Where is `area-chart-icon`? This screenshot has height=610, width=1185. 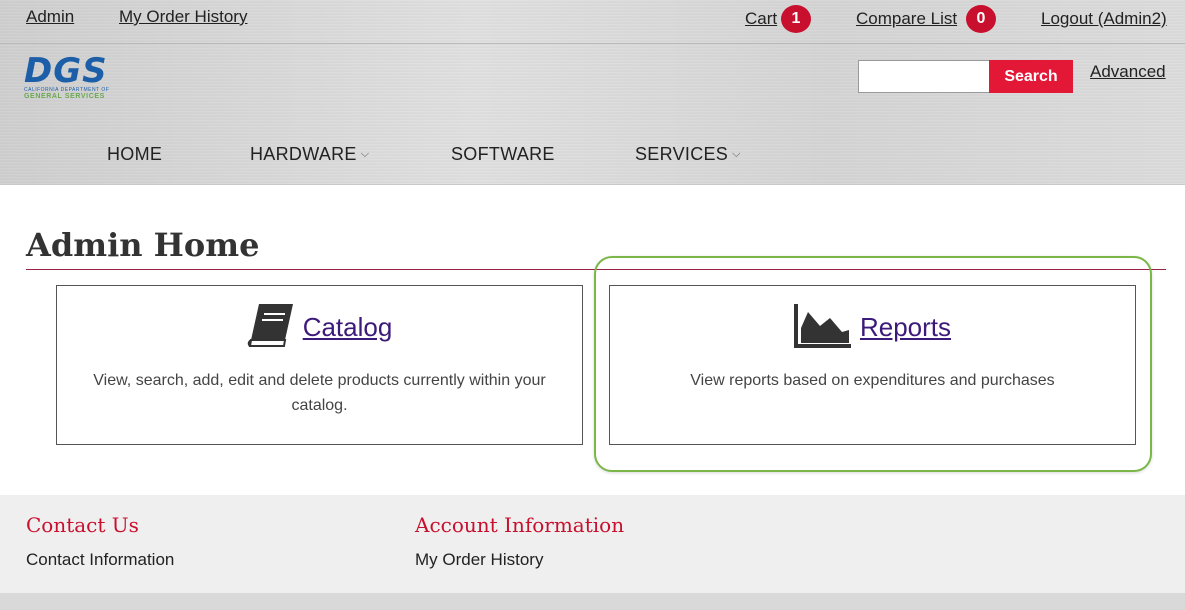
area-chart-icon is located at coordinates (822, 327).